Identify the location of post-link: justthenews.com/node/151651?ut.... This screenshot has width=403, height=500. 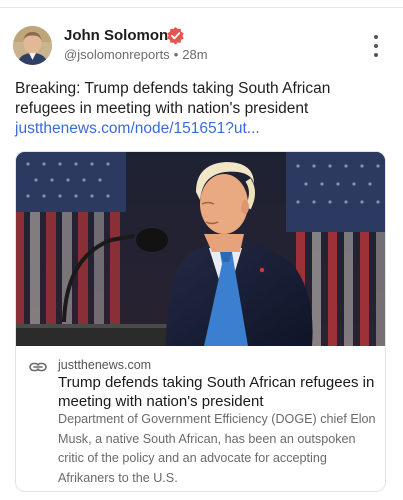
(137, 129).